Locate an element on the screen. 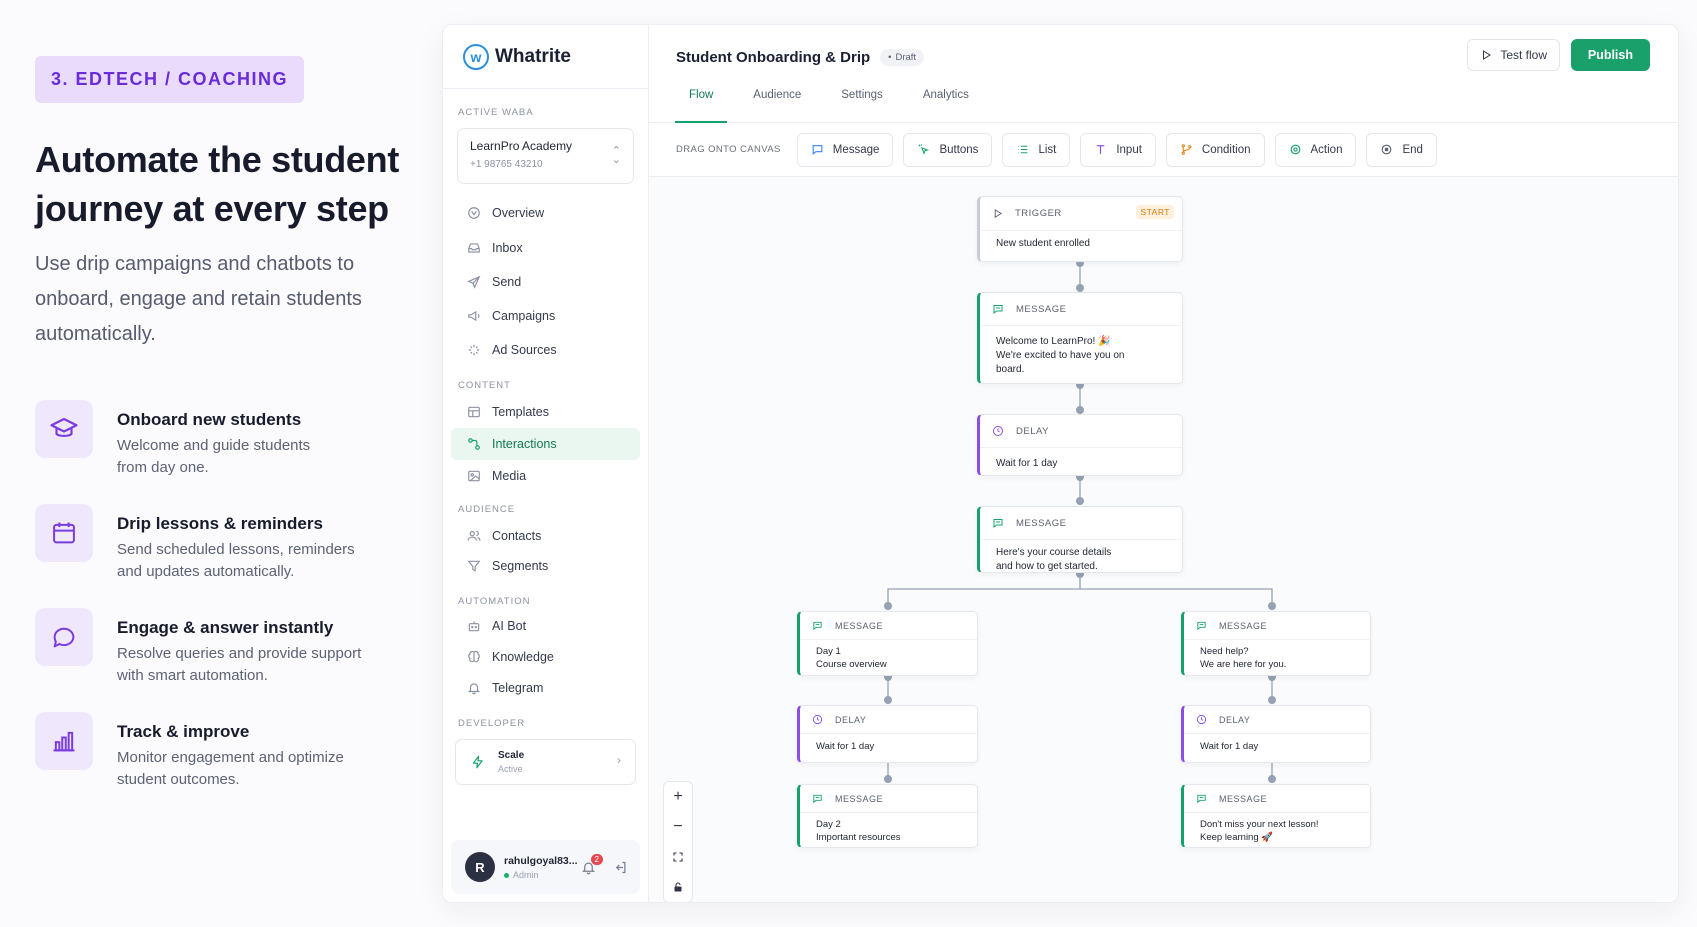  minus-icon: − is located at coordinates (678, 826).